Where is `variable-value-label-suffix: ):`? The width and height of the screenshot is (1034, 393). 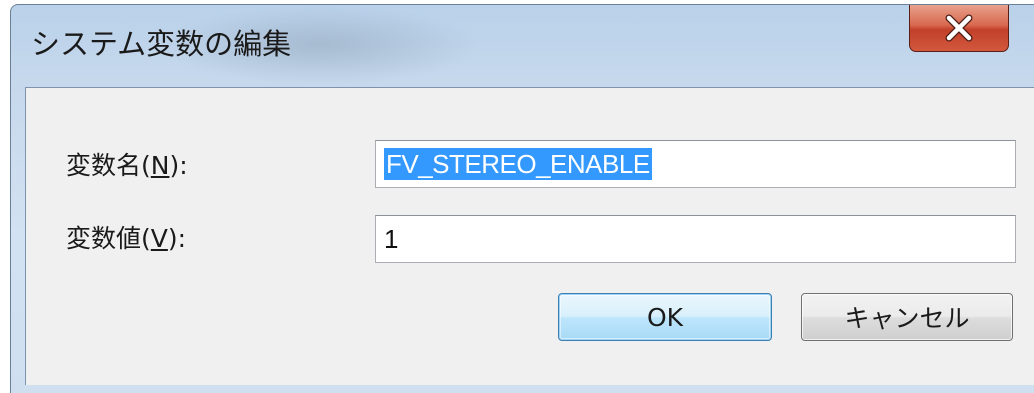
variable-value-label-suffix: ): is located at coordinates (177, 238).